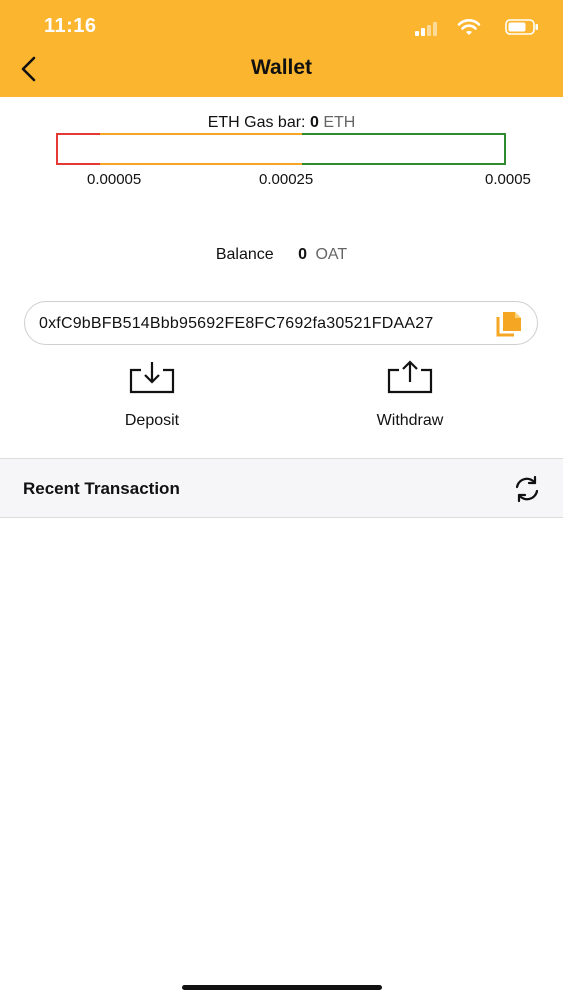  What do you see at coordinates (101, 488) in the screenshot?
I see `recent-transaction-title: Recent Transaction` at bounding box center [101, 488].